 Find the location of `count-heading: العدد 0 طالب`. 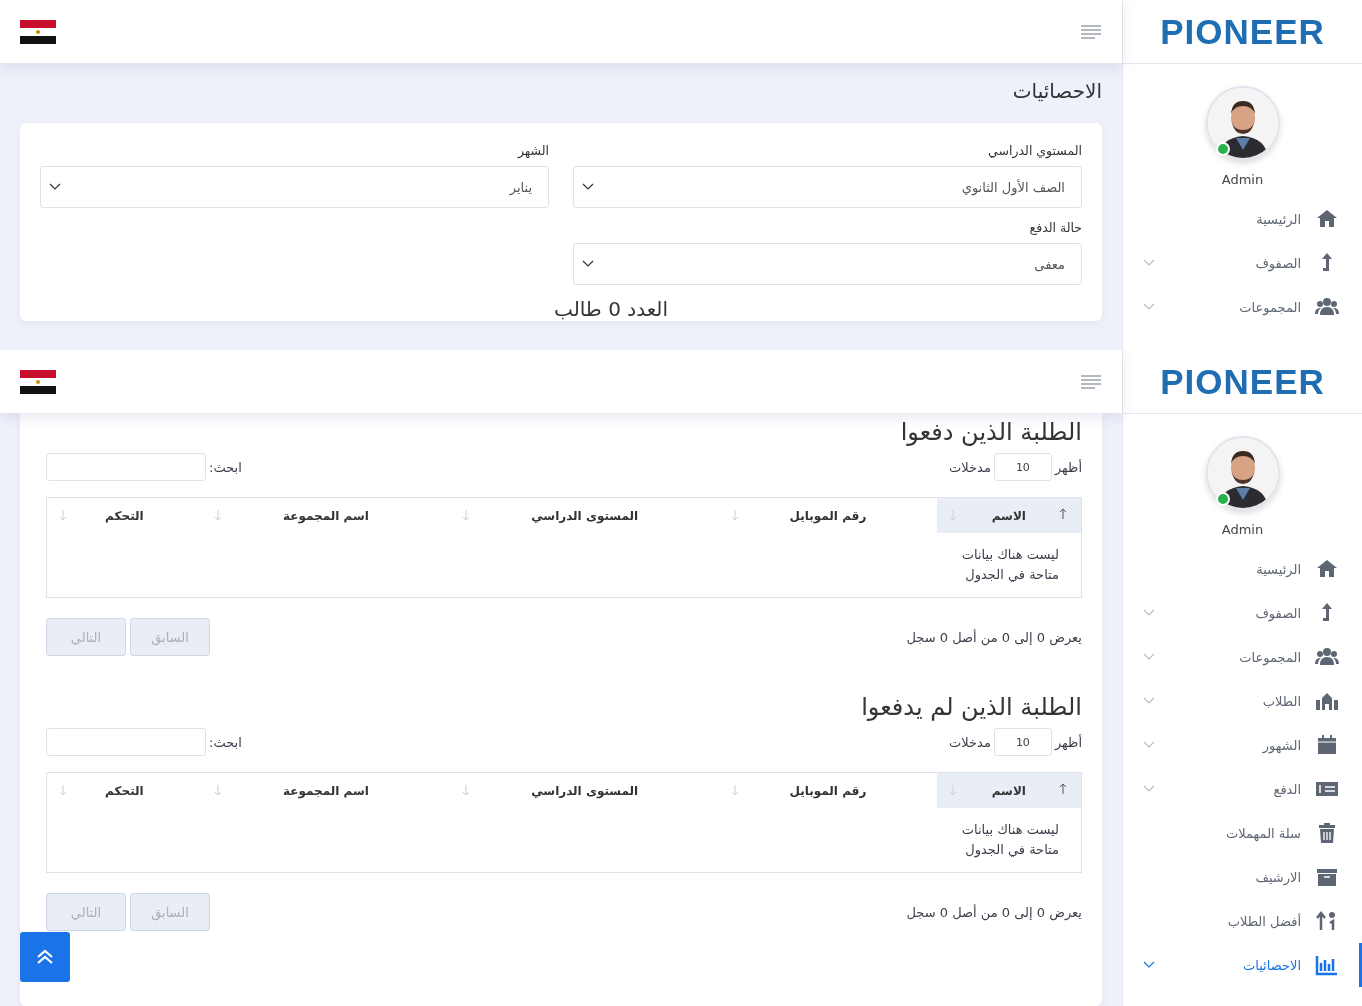

count-heading: العدد 0 طالب is located at coordinates (611, 309).